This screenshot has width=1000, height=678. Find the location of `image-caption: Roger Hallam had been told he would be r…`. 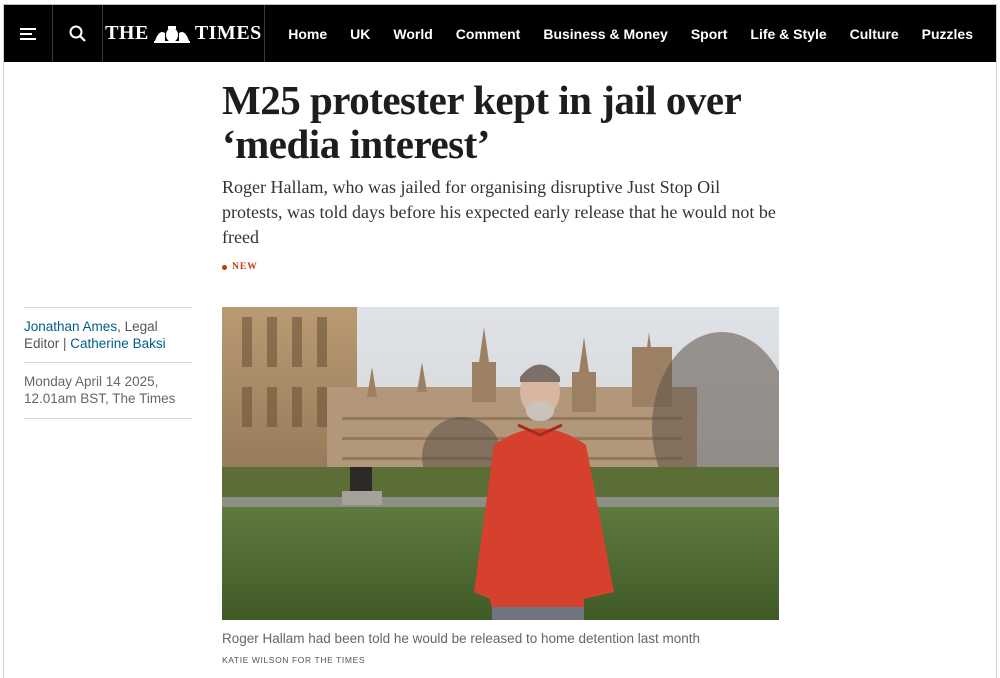

image-caption: Roger Hallam had been told he would be r… is located at coordinates (461, 638).